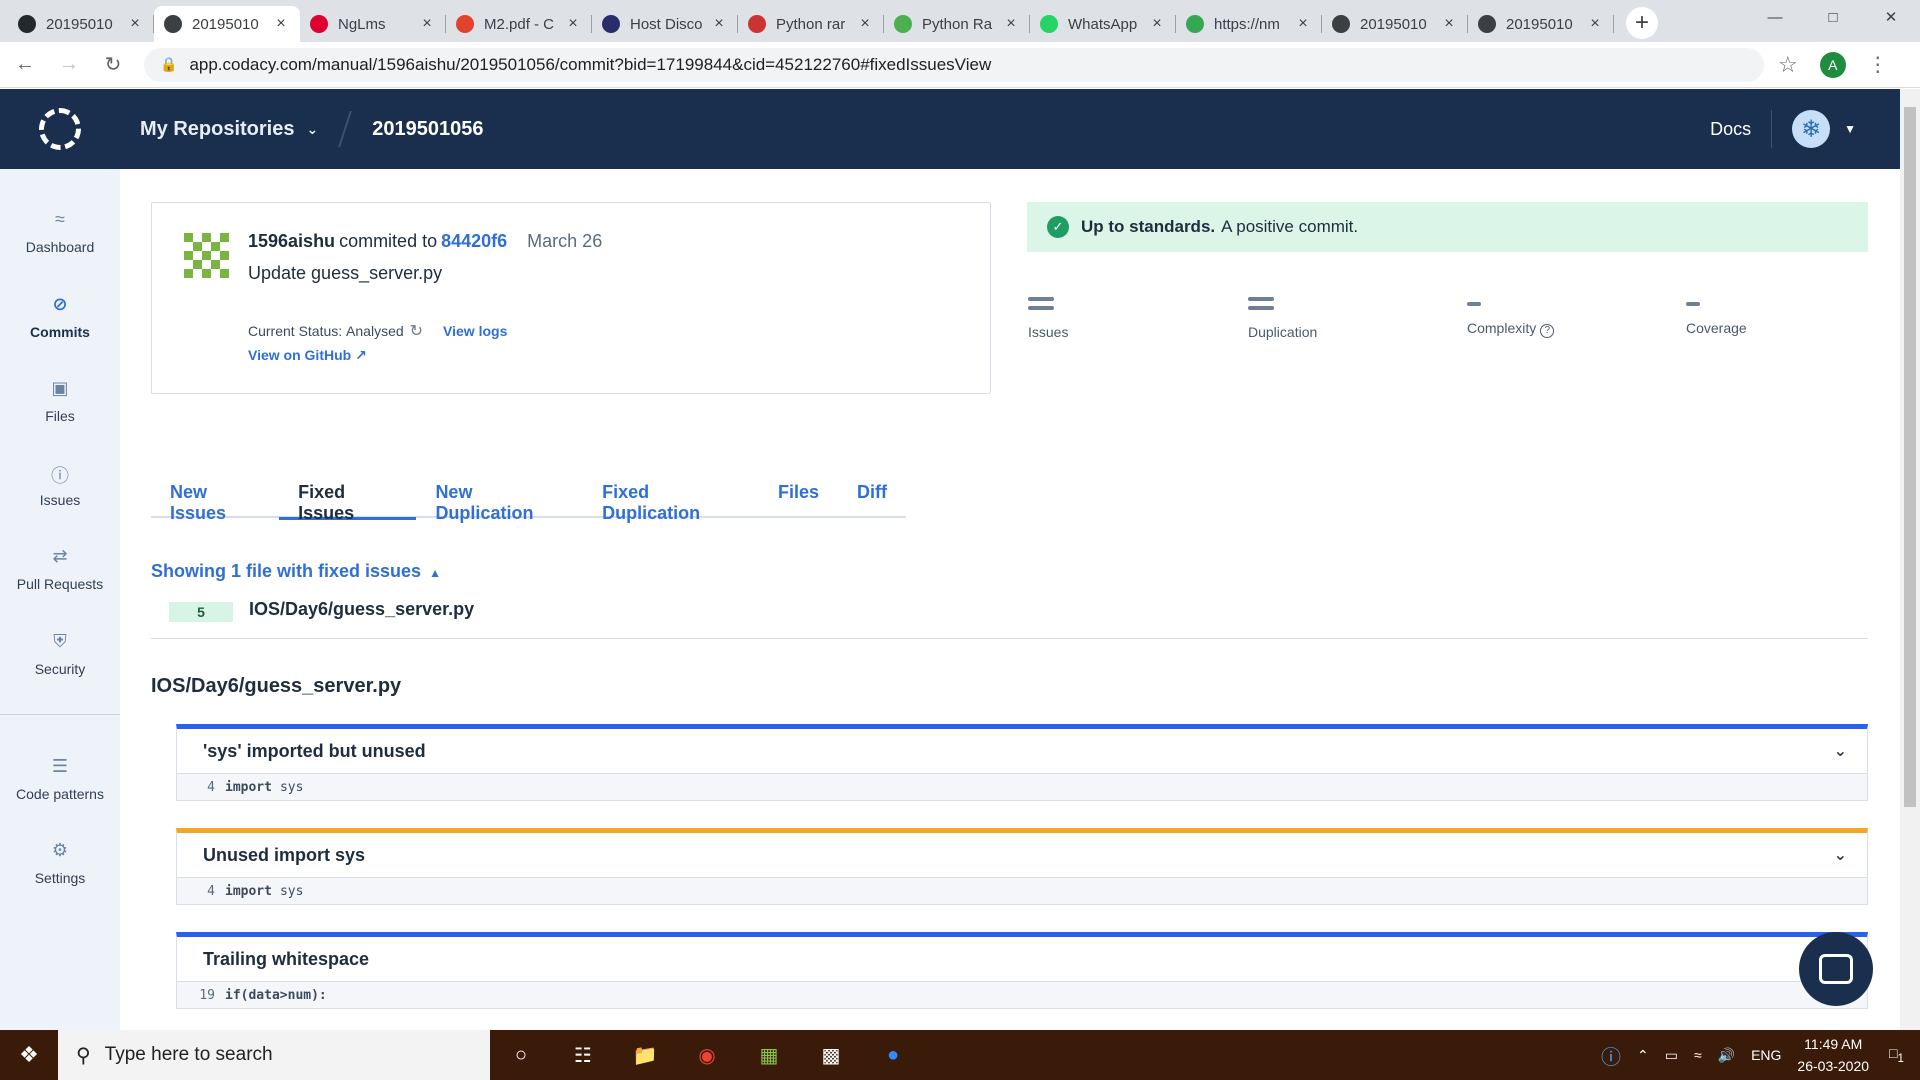 The width and height of the screenshot is (1920, 1080). What do you see at coordinates (60, 654) in the screenshot?
I see `sidebar-item-security: ⛨ Security` at bounding box center [60, 654].